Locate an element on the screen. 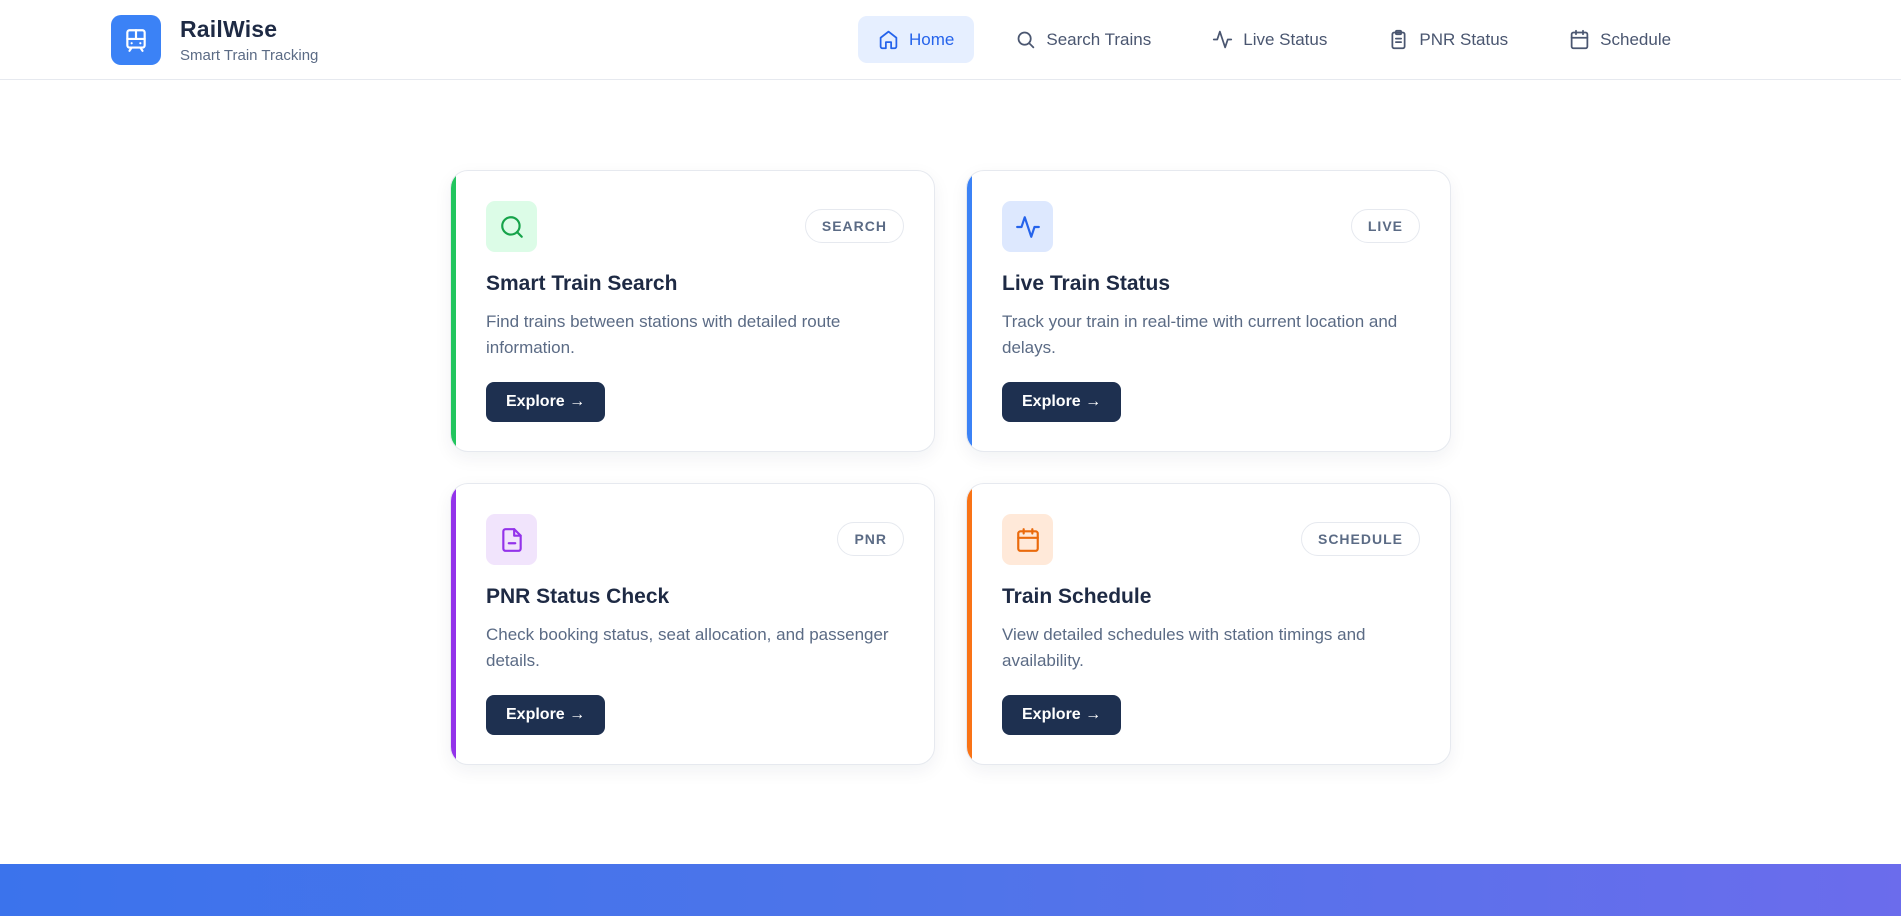 The image size is (1901, 916). nav-item-label: Home is located at coordinates (932, 39).